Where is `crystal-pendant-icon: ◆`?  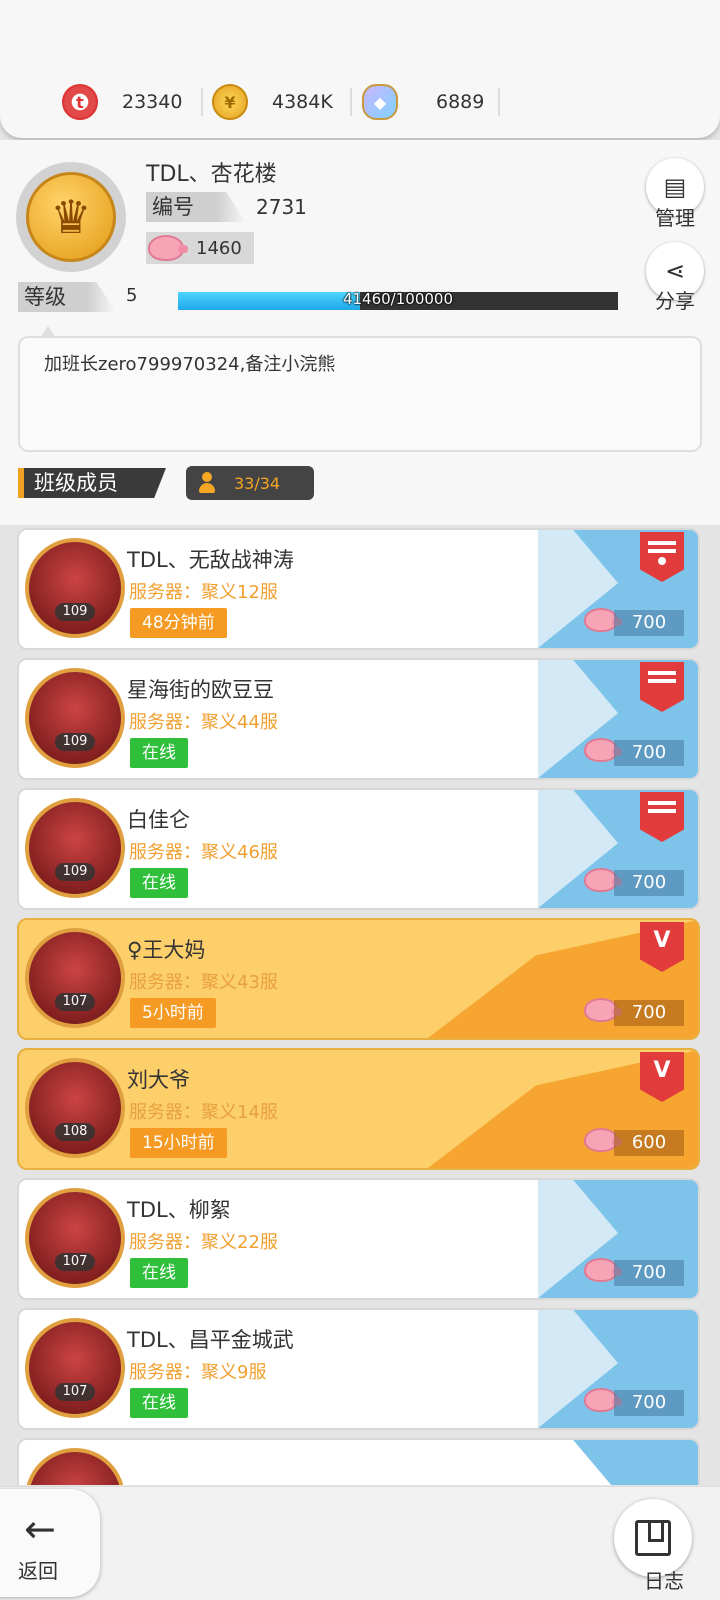 crystal-pendant-icon: ◆ is located at coordinates (380, 102).